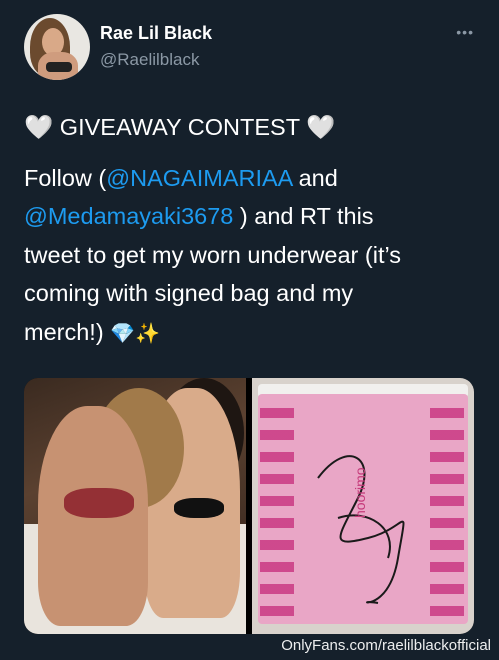 The image size is (499, 660). What do you see at coordinates (361, 529) in the screenshot?
I see `signature-icon` at bounding box center [361, 529].